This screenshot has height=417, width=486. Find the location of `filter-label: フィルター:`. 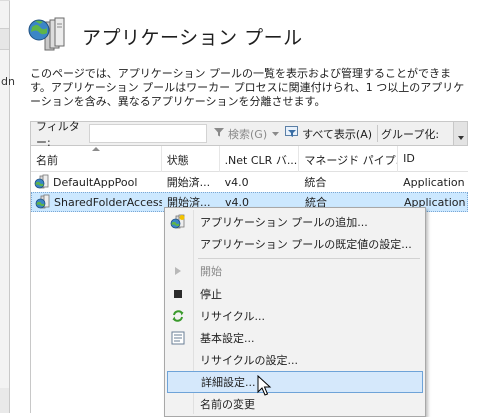

filter-label: フィルター: is located at coordinates (58, 134).